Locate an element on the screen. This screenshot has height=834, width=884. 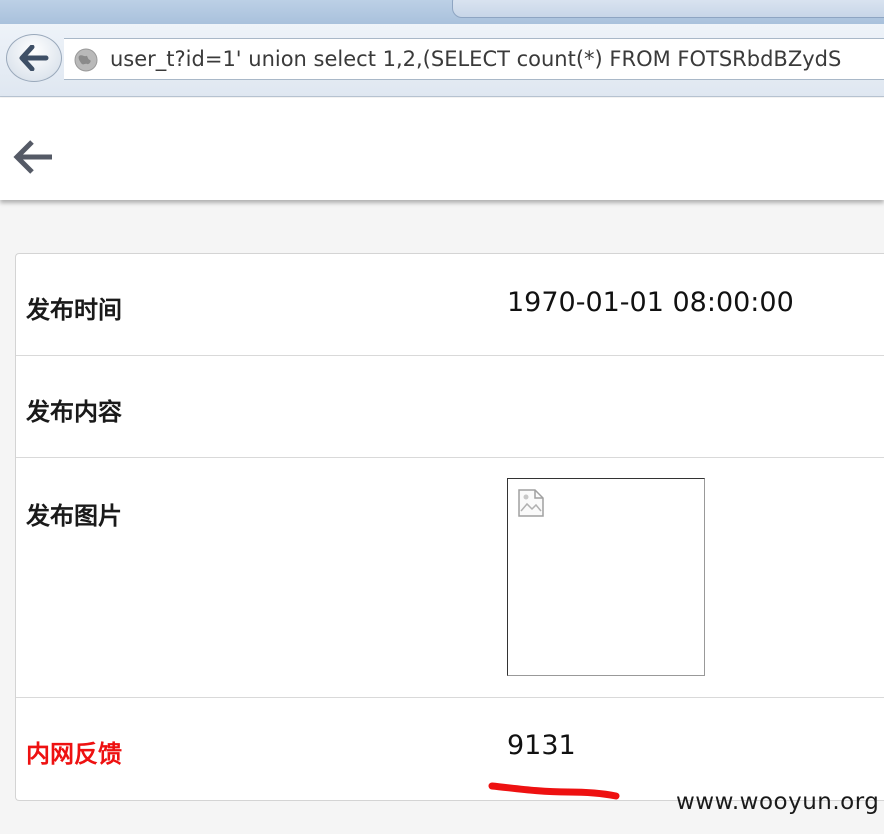
image-placeholder is located at coordinates (606, 577).